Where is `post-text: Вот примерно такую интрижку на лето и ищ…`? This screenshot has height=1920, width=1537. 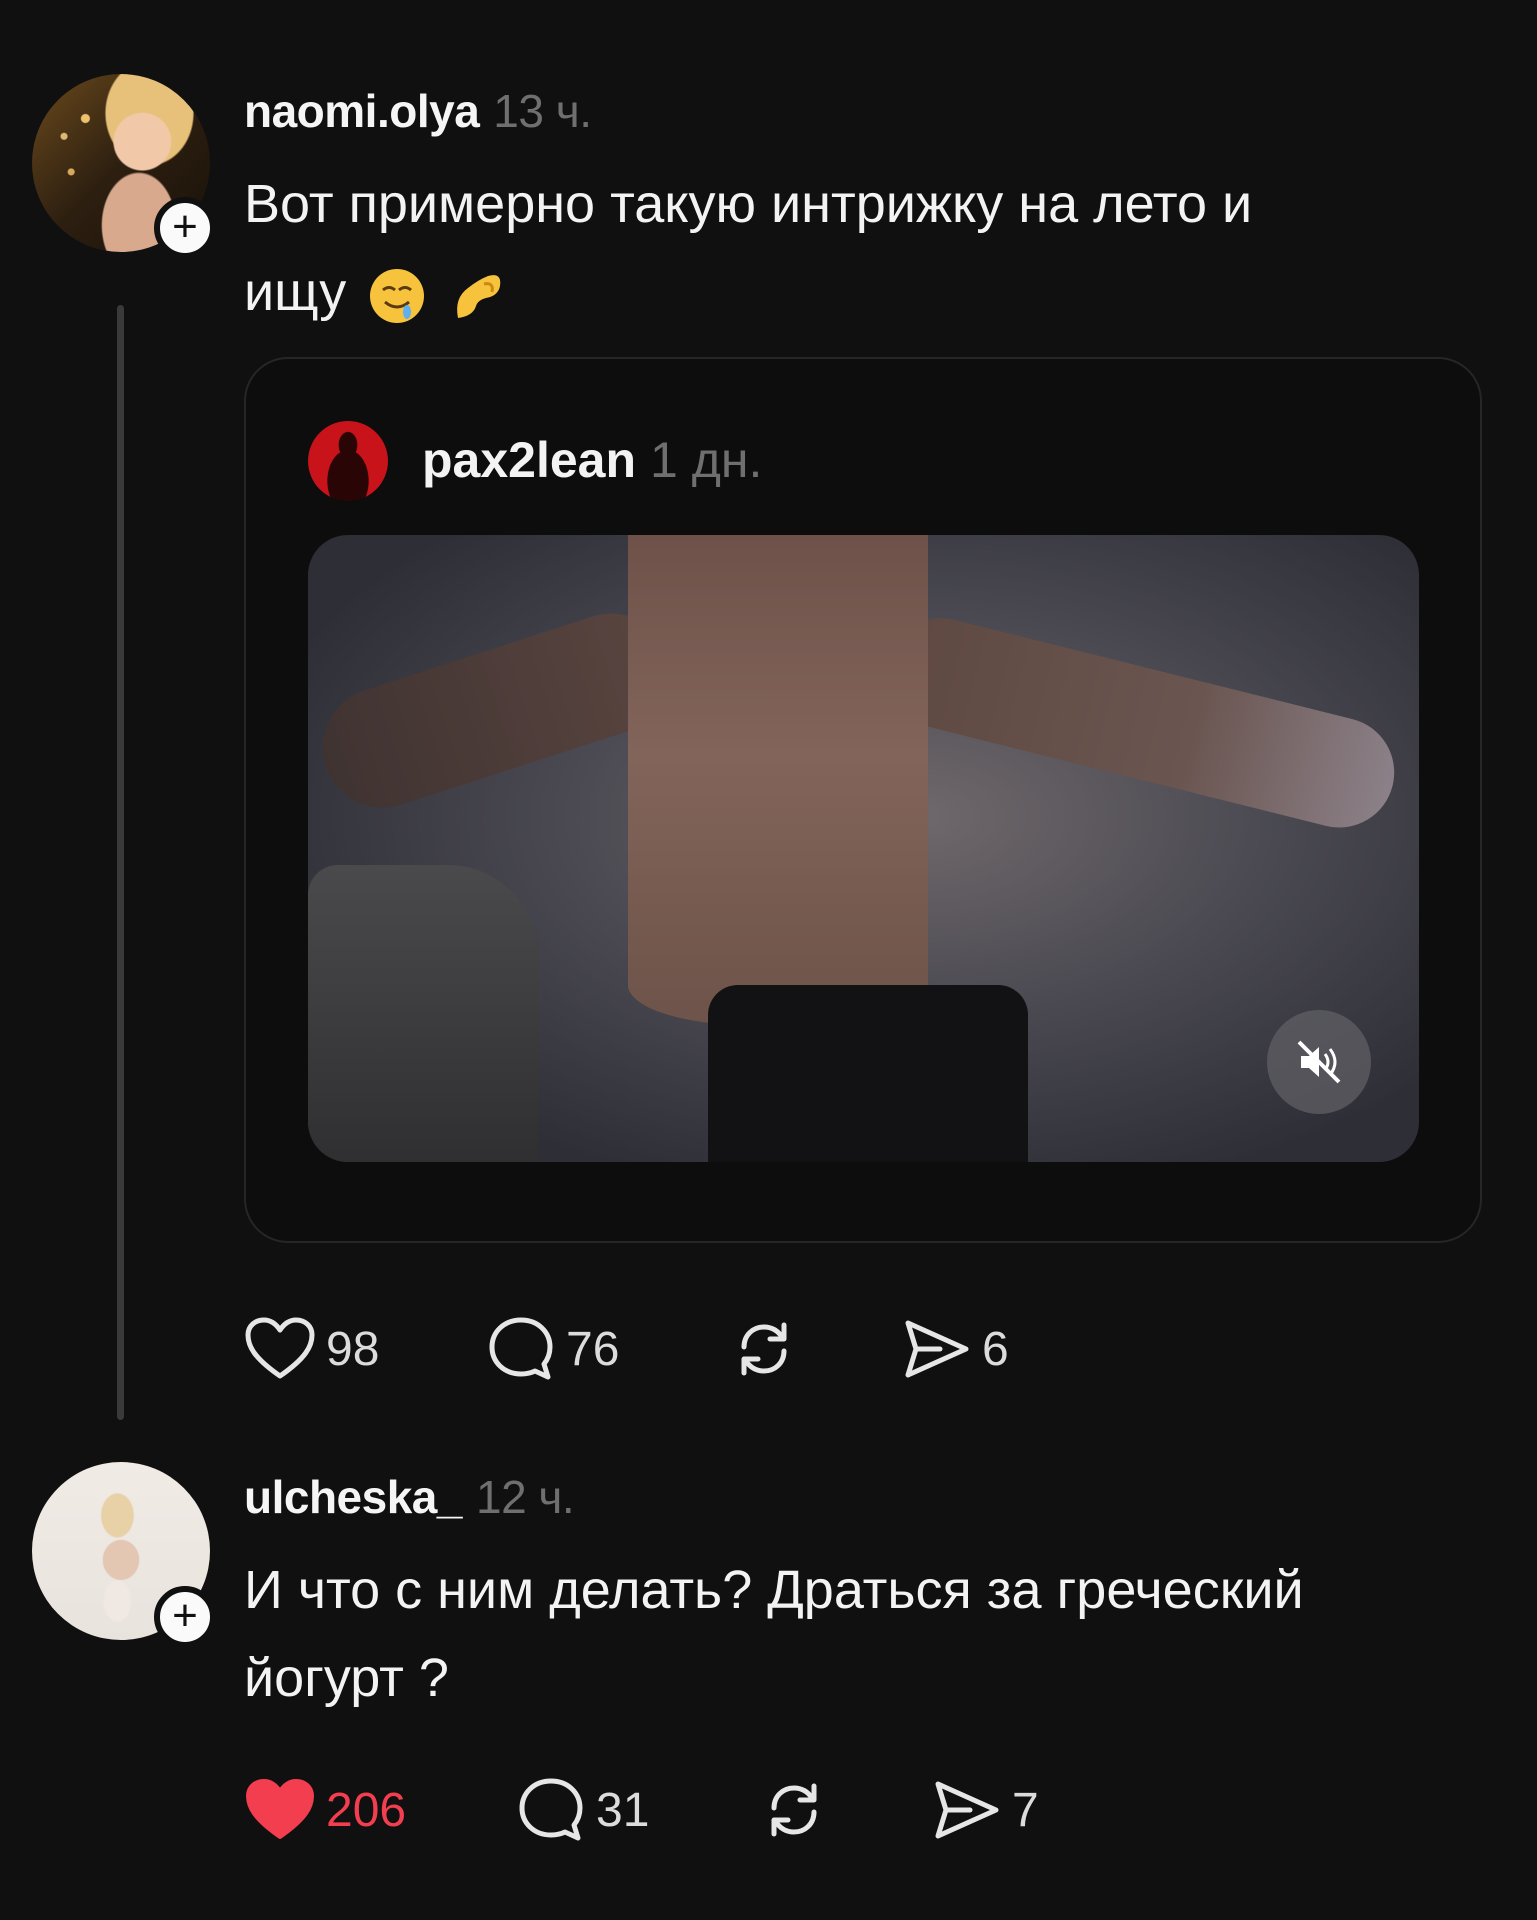 post-text: Вот примерно такую интрижку на лето и ищ… is located at coordinates (748, 248).